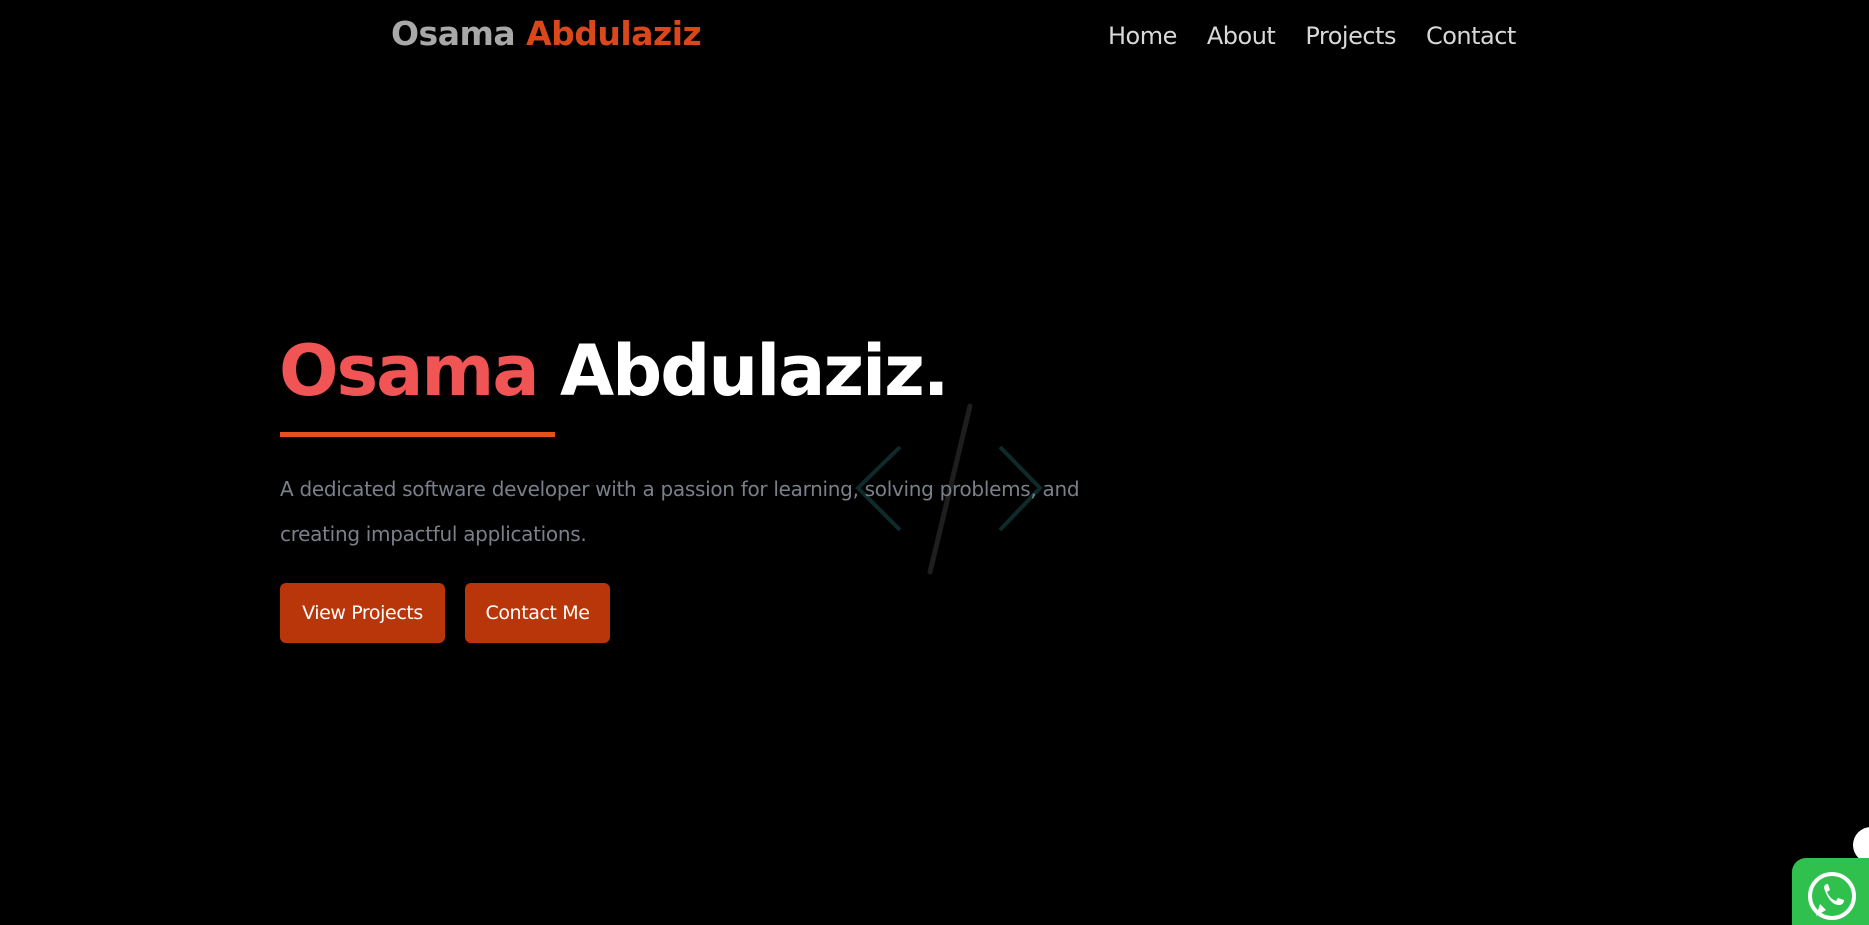 The width and height of the screenshot is (1869, 925). I want to click on nav-about-link: About, so click(1241, 36).